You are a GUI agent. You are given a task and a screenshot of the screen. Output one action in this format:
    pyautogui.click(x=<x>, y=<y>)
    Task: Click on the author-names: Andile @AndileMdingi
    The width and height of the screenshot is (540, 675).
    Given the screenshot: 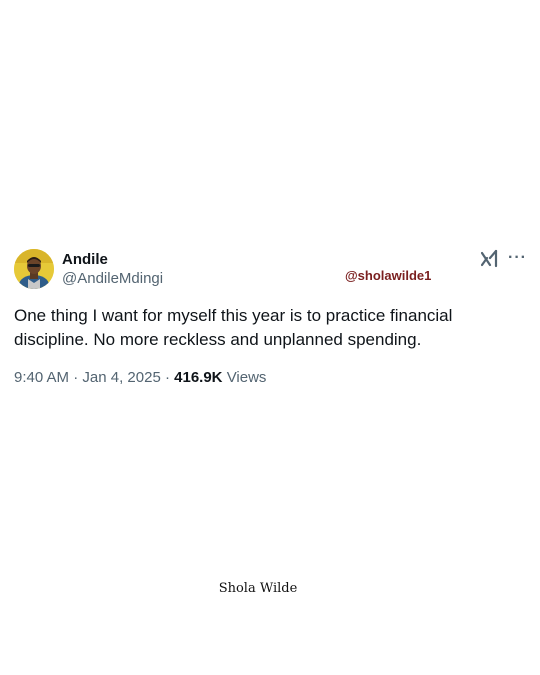 What is the action you would take?
    pyautogui.click(x=112, y=269)
    